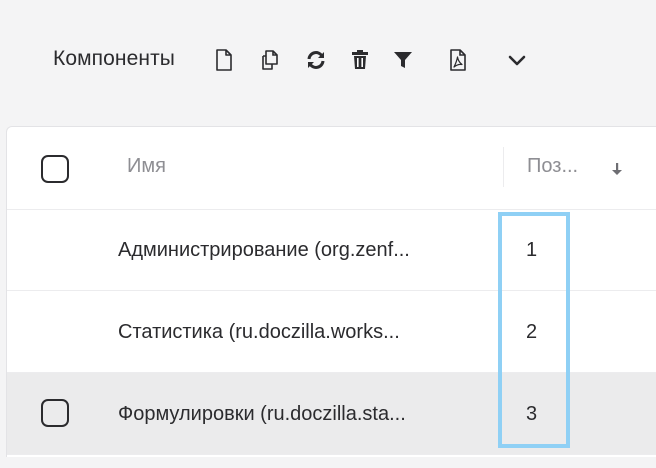 Image resolution: width=656 pixels, height=468 pixels. What do you see at coordinates (316, 60) in the screenshot?
I see `refresh-icon` at bounding box center [316, 60].